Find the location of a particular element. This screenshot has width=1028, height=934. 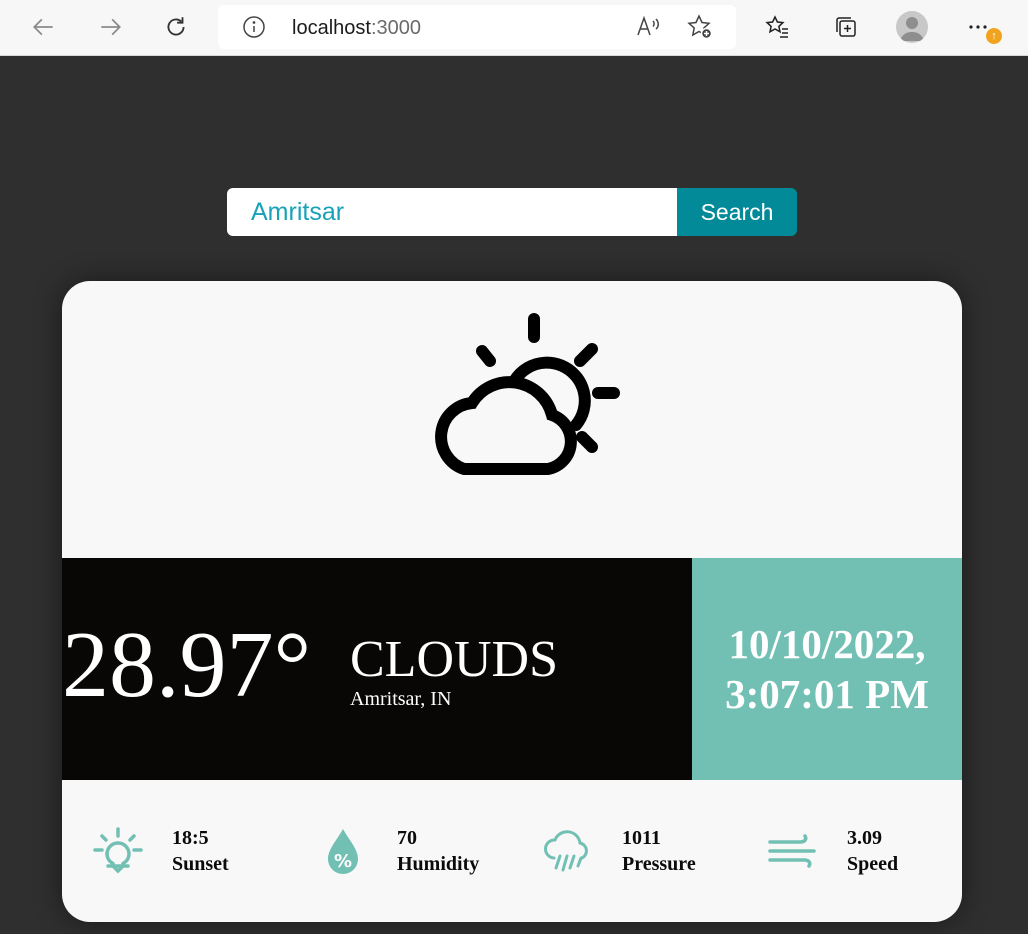

stat-value: 70 is located at coordinates (407, 838).